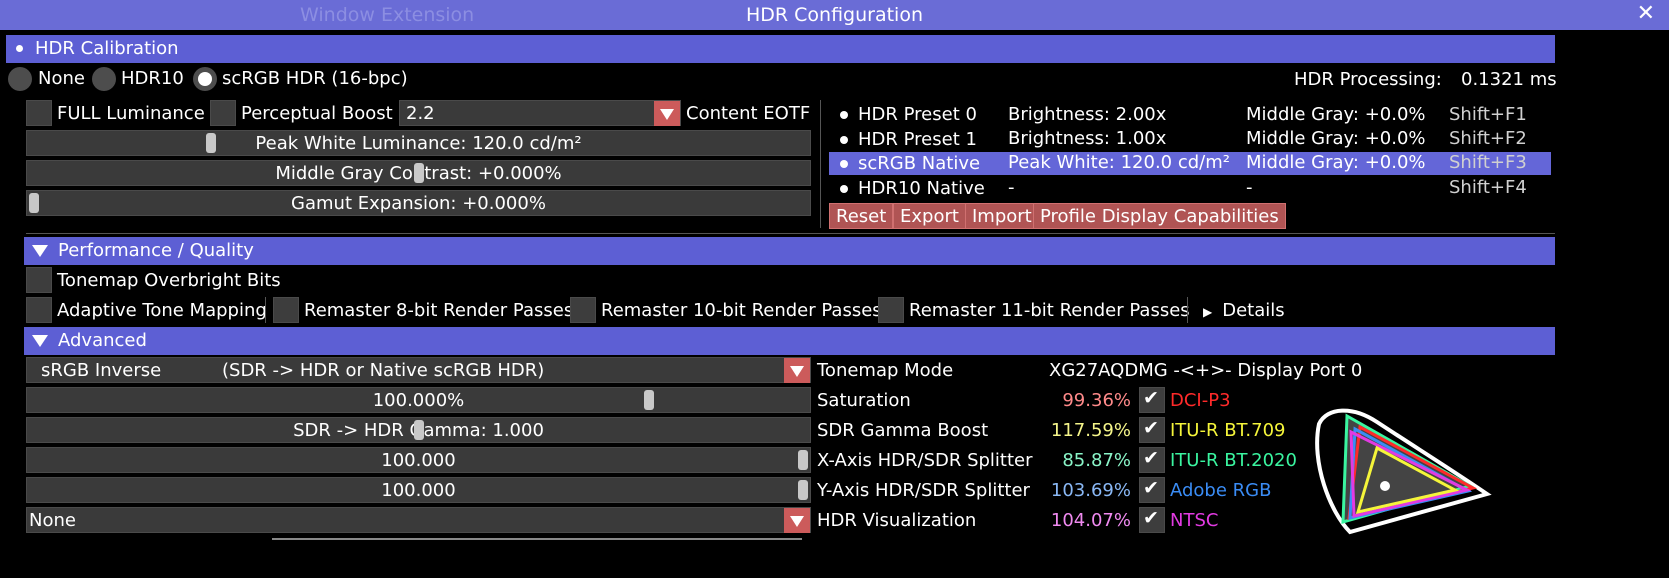  I want to click on gamut-percent-bt709: 117.59%, so click(1090, 430).